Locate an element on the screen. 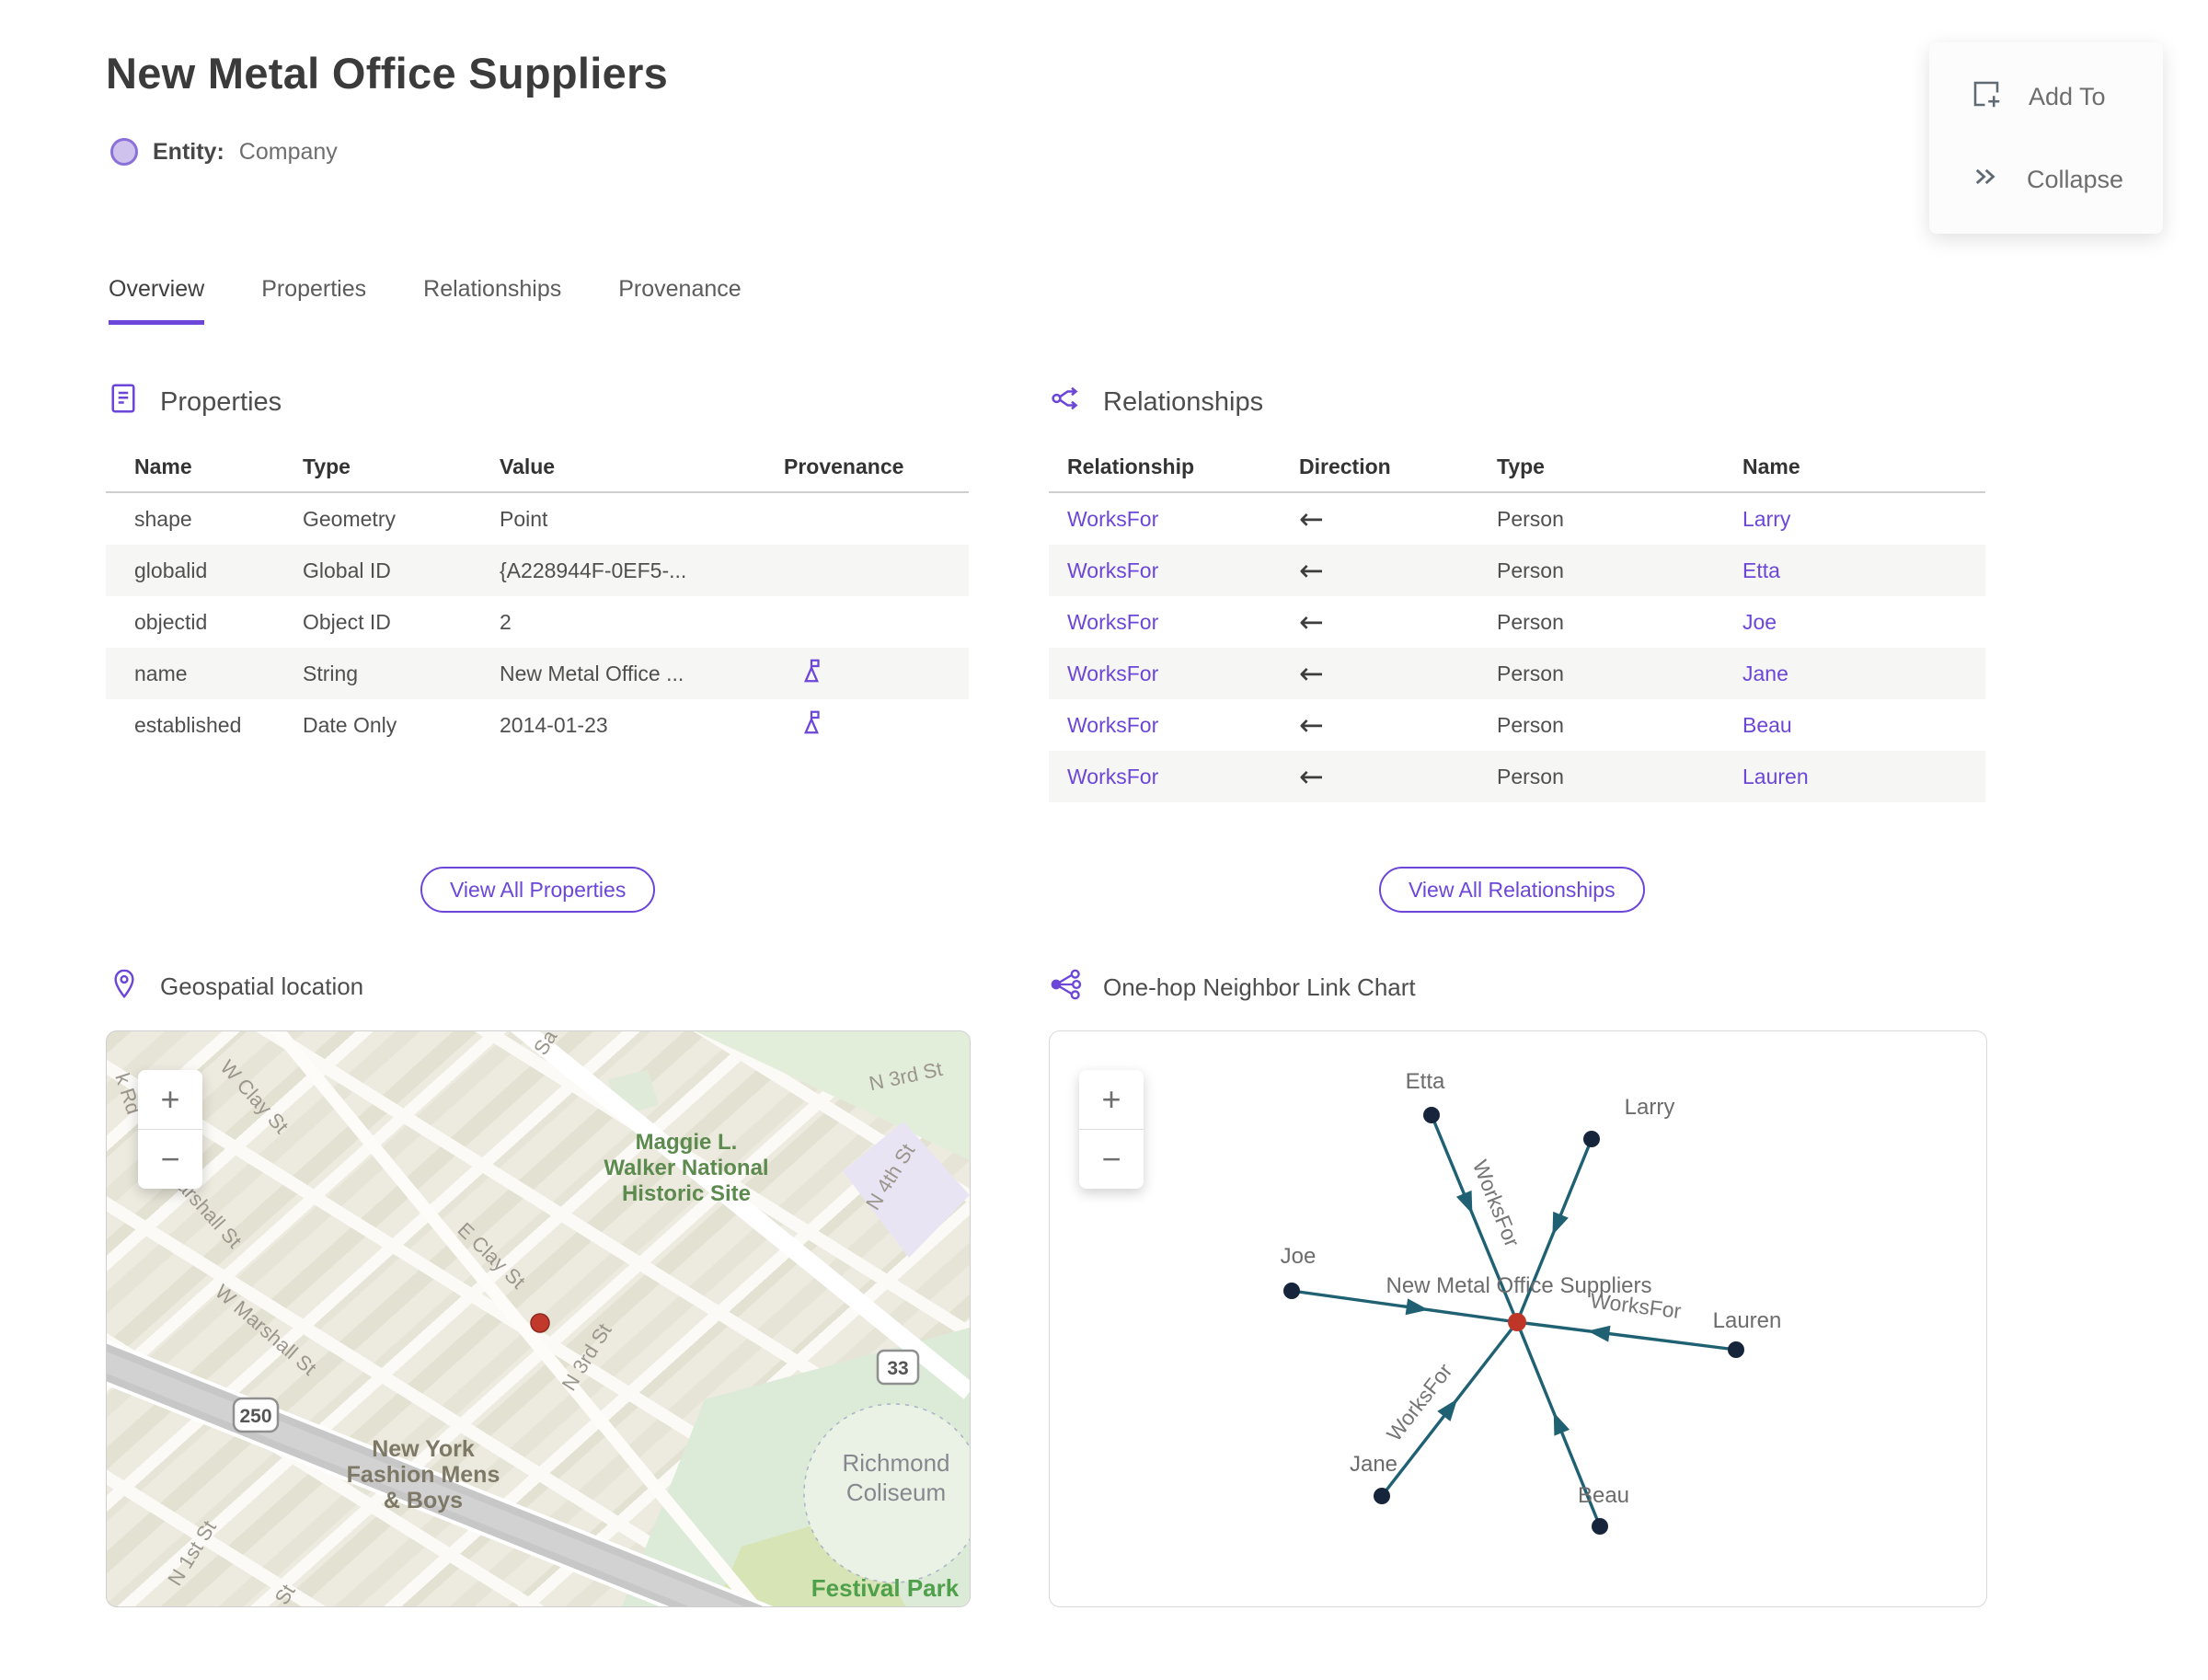 The width and height of the screenshot is (2208, 1680). graph-node-jane is located at coordinates (1382, 1496).